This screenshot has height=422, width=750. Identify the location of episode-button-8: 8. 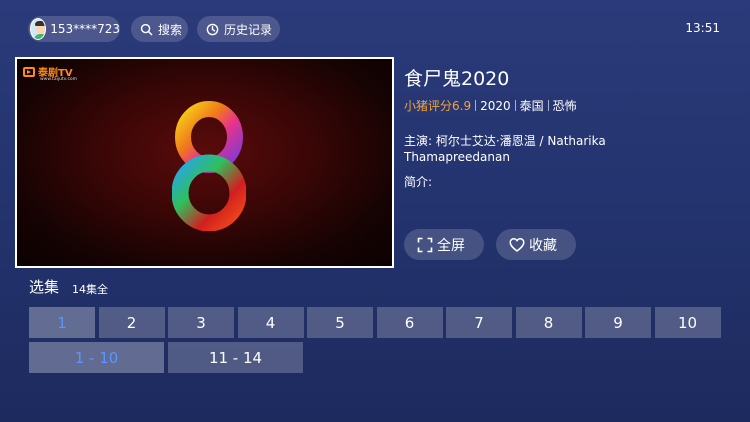
(548, 322).